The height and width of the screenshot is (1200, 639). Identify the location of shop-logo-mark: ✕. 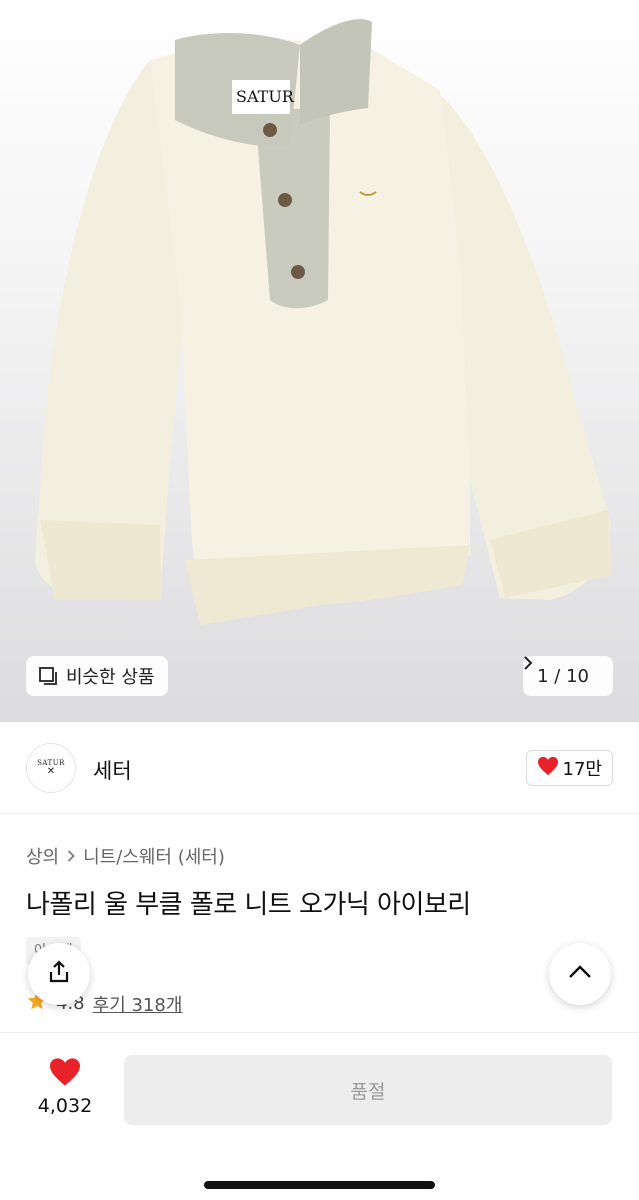
(51, 771).